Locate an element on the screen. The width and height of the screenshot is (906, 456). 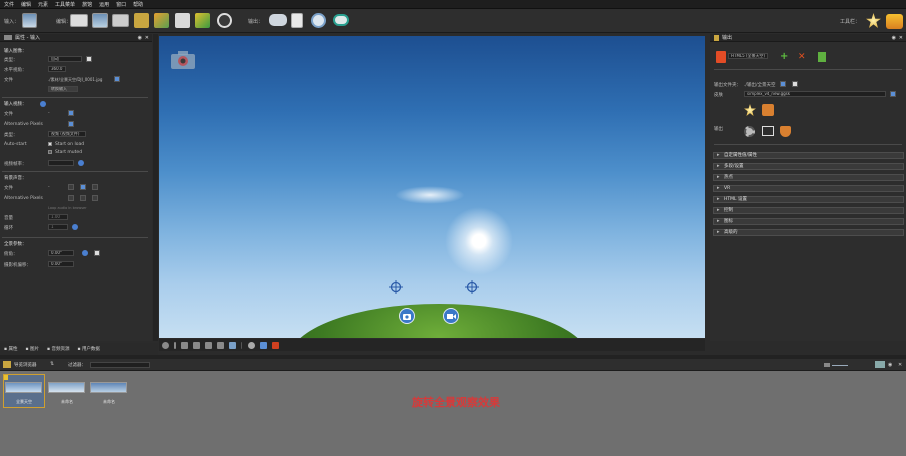
loop-info-icon is located at coordinates (75, 227).